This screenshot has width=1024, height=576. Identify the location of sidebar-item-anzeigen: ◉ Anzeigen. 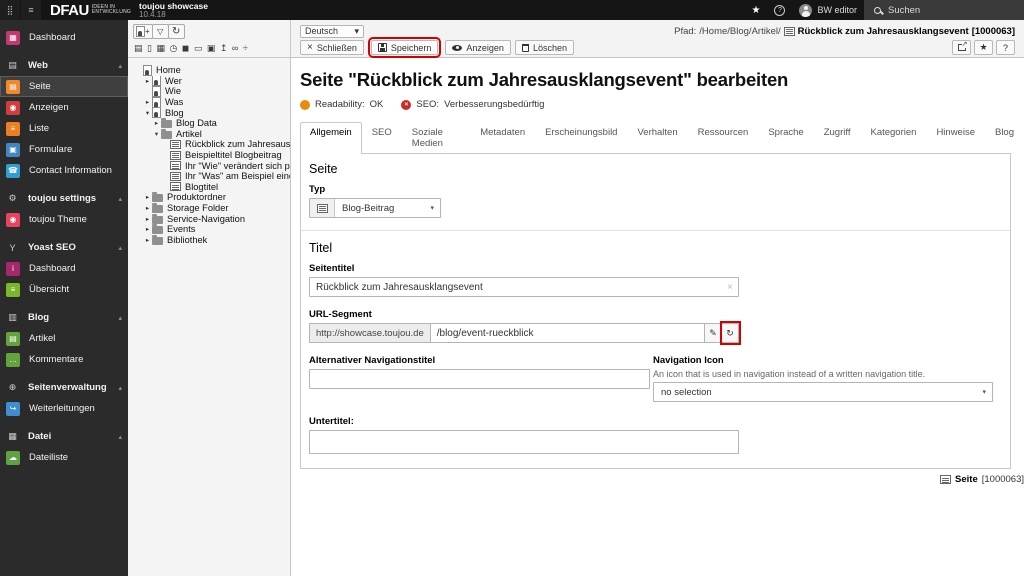
(64, 107).